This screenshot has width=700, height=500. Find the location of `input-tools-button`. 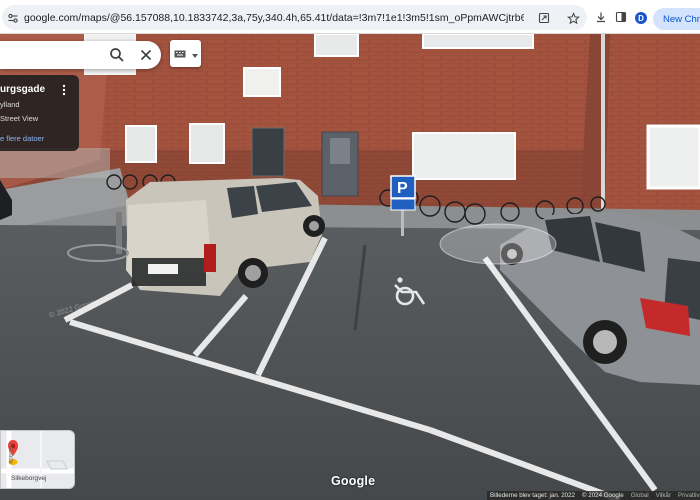

input-tools-button is located at coordinates (185, 53).